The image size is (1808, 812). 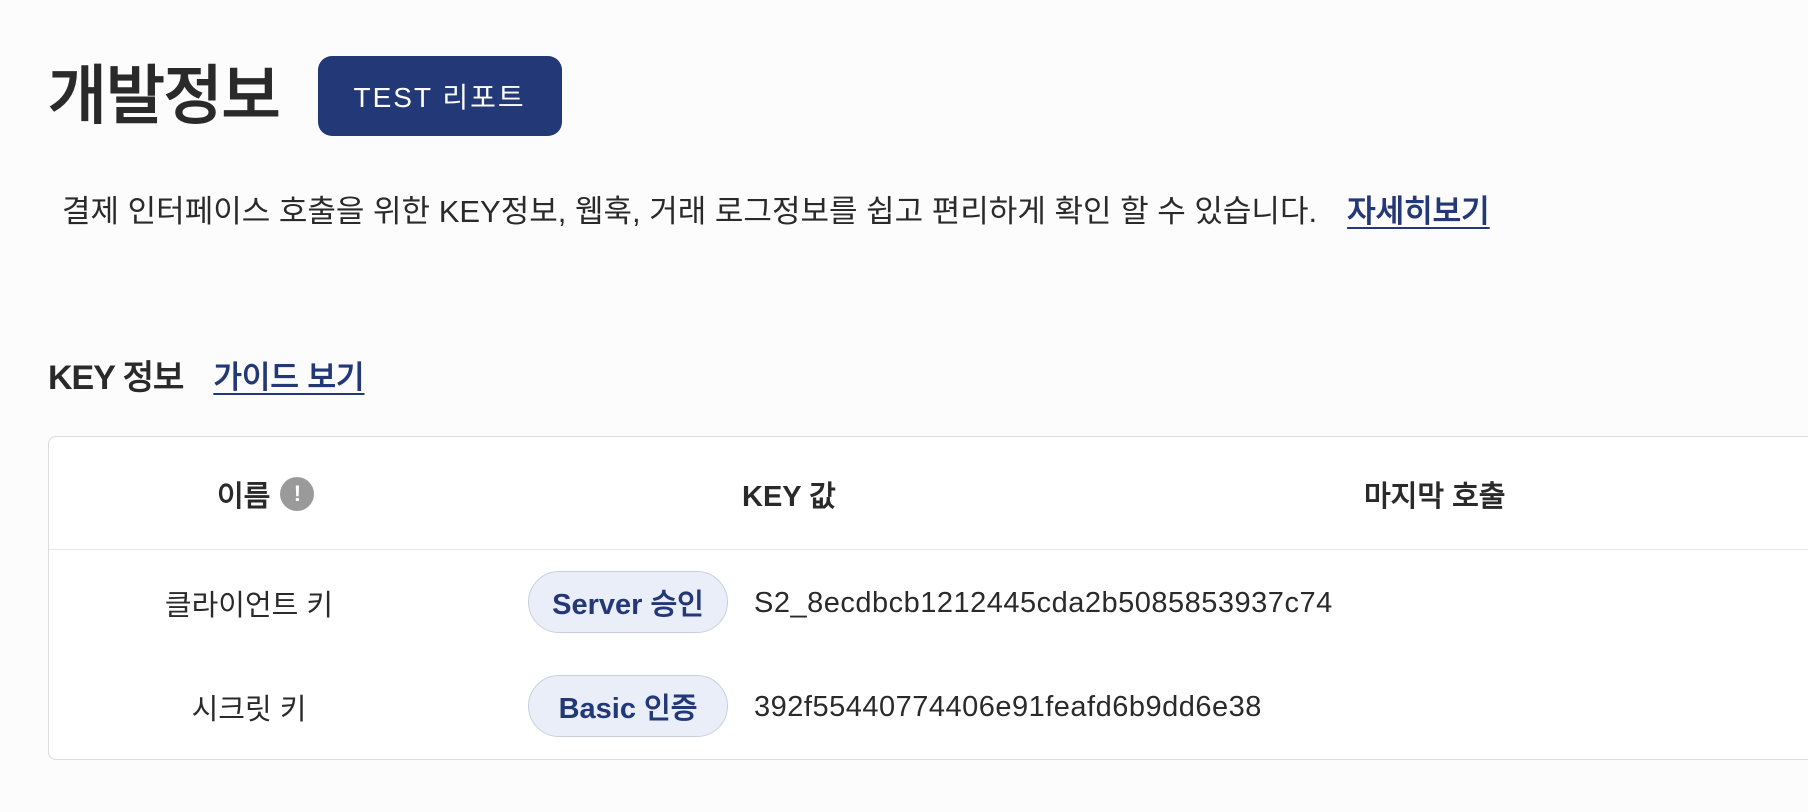 I want to click on column-header-last-call: 마지막 호출, so click(x=1435, y=496).